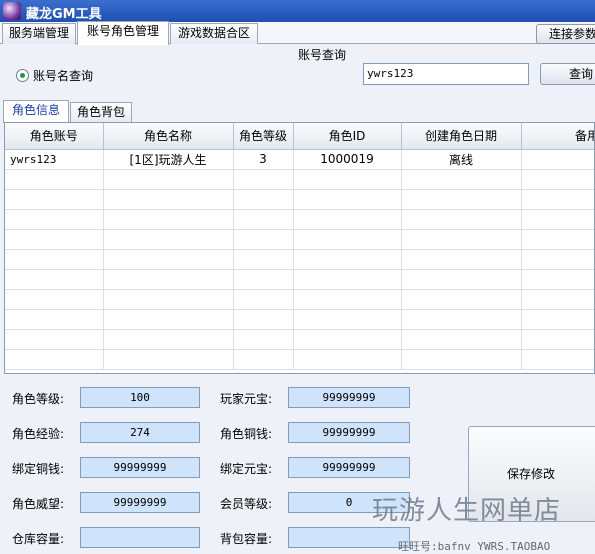  Describe the element at coordinates (38, 434) in the screenshot. I see `role-exp-label: 角色经验:` at that location.